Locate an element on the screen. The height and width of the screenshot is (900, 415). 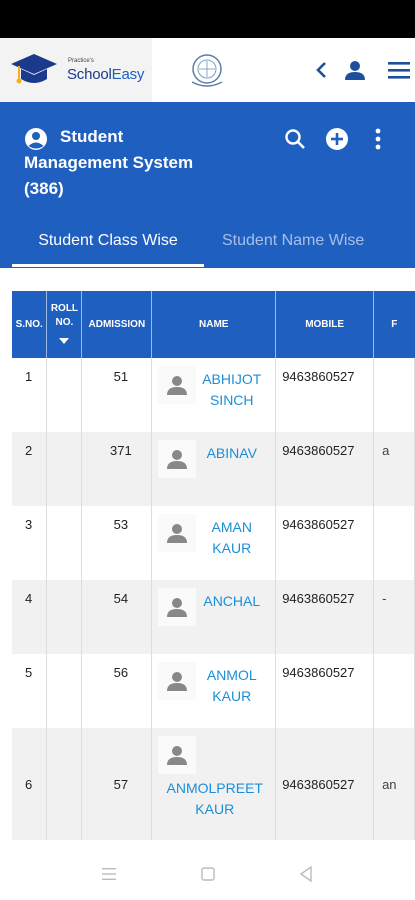
table-header-row: S.NO. ROLL NO. ADMISSION NAME MOBILE F is located at coordinates (213, 324).